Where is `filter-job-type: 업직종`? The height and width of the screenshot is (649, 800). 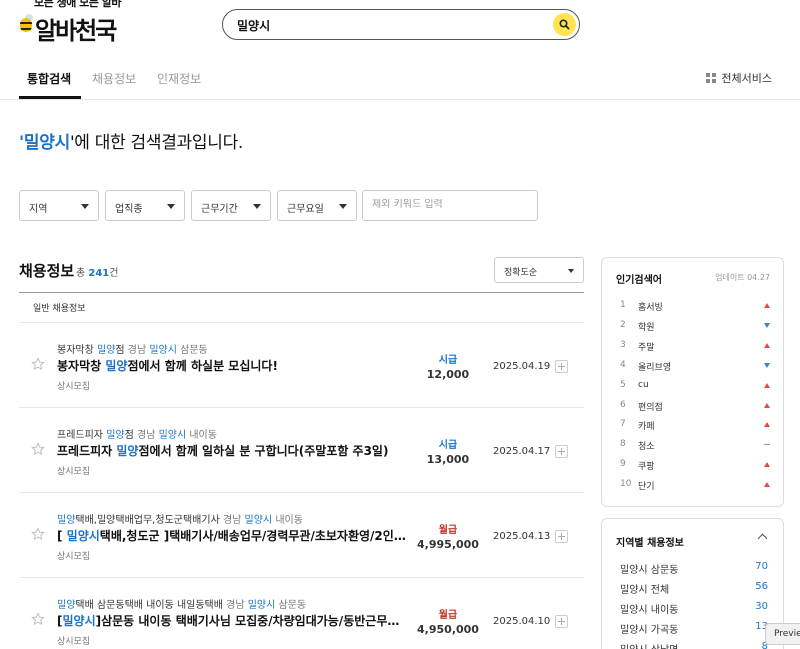 filter-job-type: 업직종 is located at coordinates (145, 205).